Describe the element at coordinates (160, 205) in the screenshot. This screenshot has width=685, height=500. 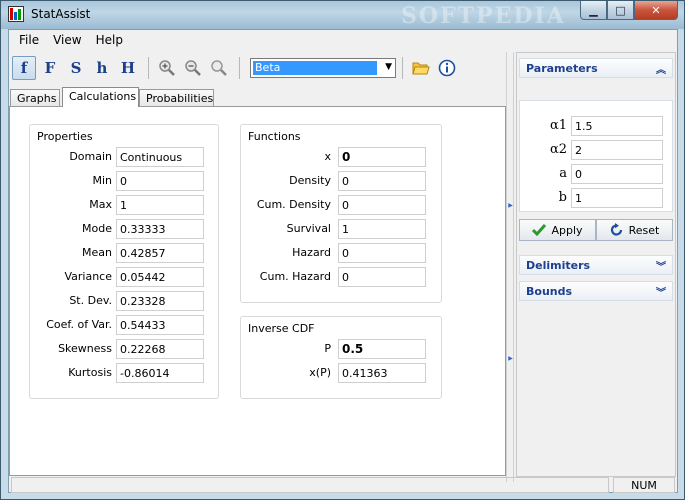
I see `property-value: 1` at that location.